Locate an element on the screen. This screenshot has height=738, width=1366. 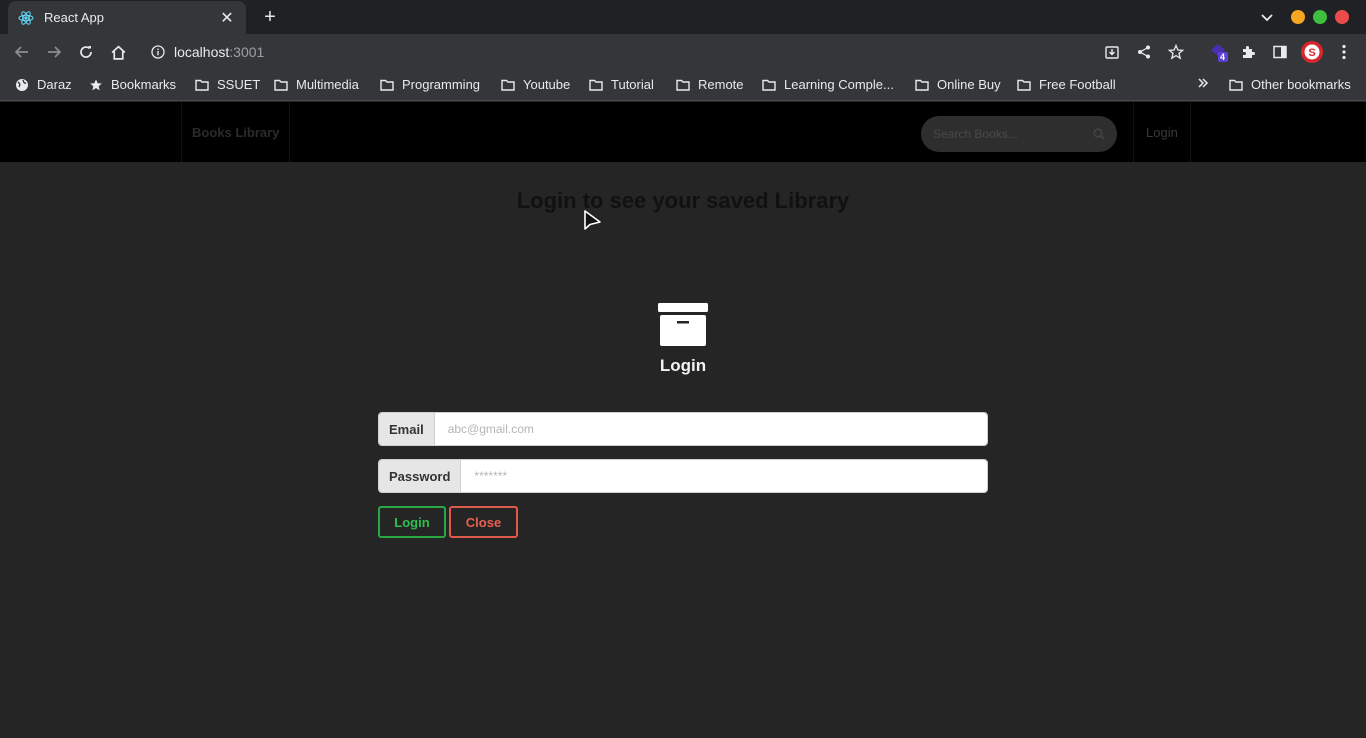
globe-icon is located at coordinates (22, 84).